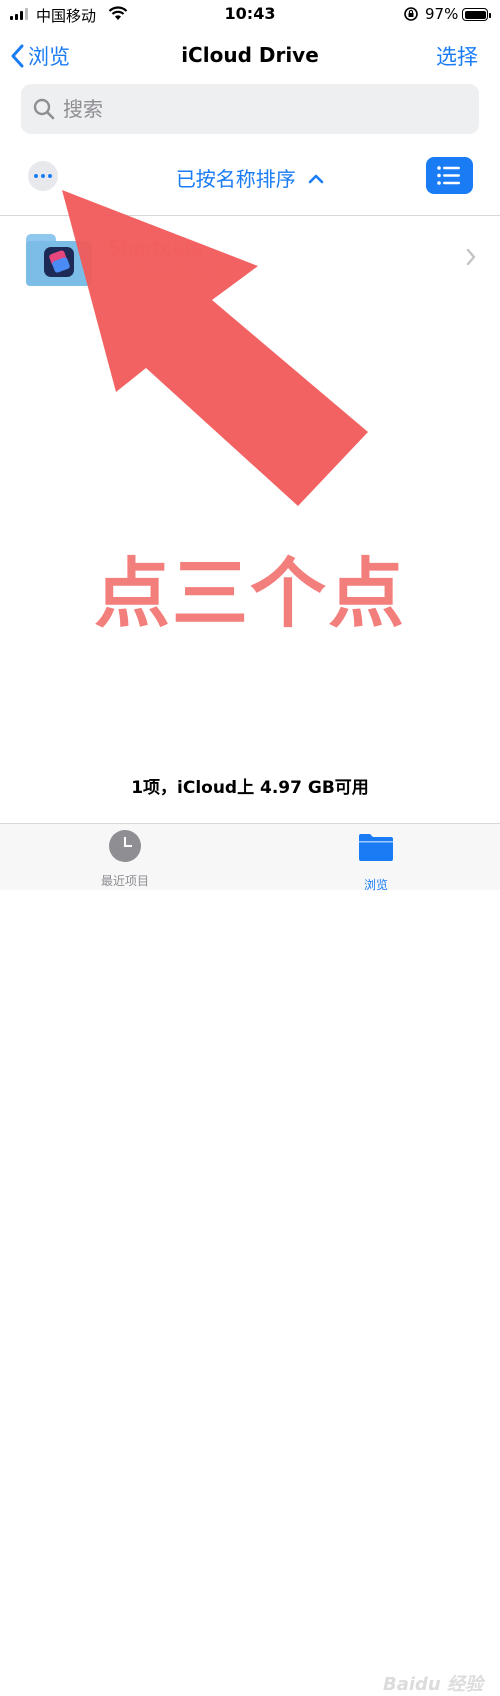 This screenshot has width=500, height=1696. I want to click on watermark: Baidu 经验, so click(433, 1684).